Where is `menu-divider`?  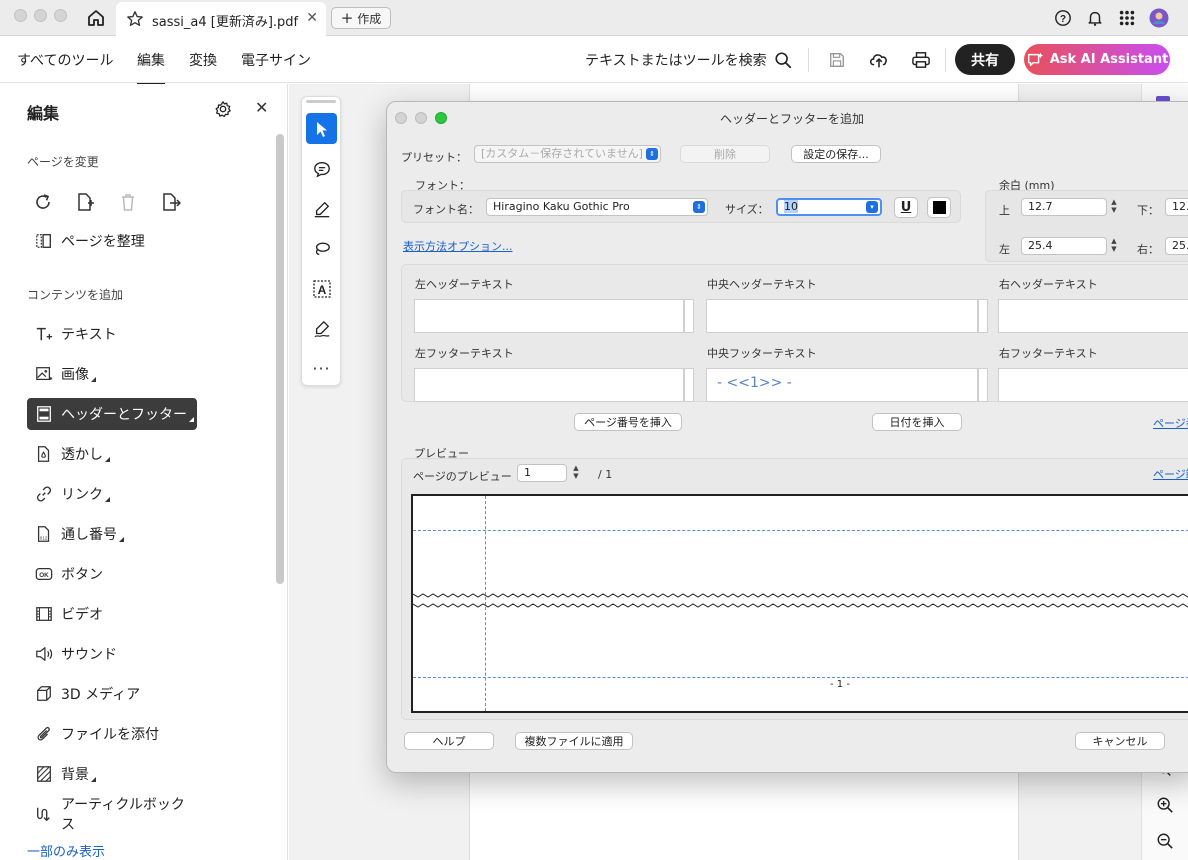
menu-divider is located at coordinates (945, 60).